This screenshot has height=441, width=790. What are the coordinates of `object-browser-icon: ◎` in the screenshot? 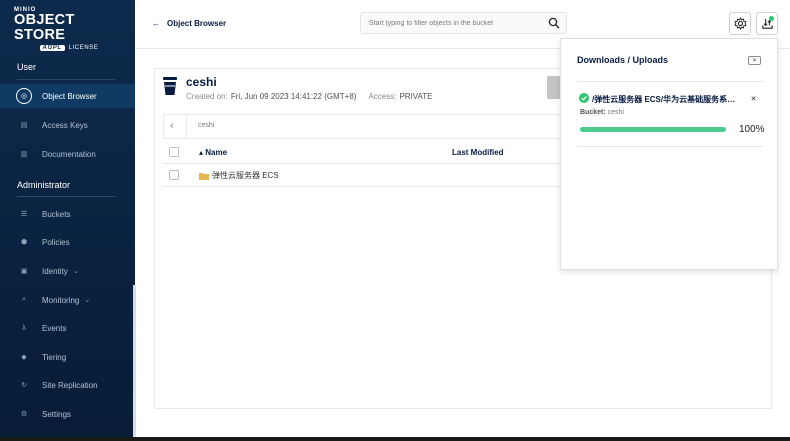 It's located at (24, 96).